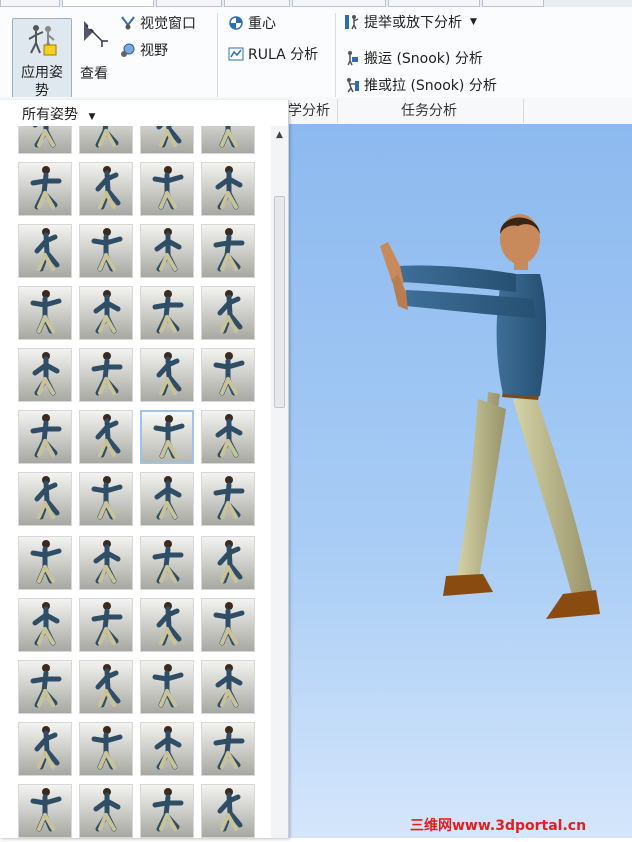 This screenshot has height=842, width=632. I want to click on push-pull-analysis-button: 推或拉 (Snook) 分析, so click(420, 85).